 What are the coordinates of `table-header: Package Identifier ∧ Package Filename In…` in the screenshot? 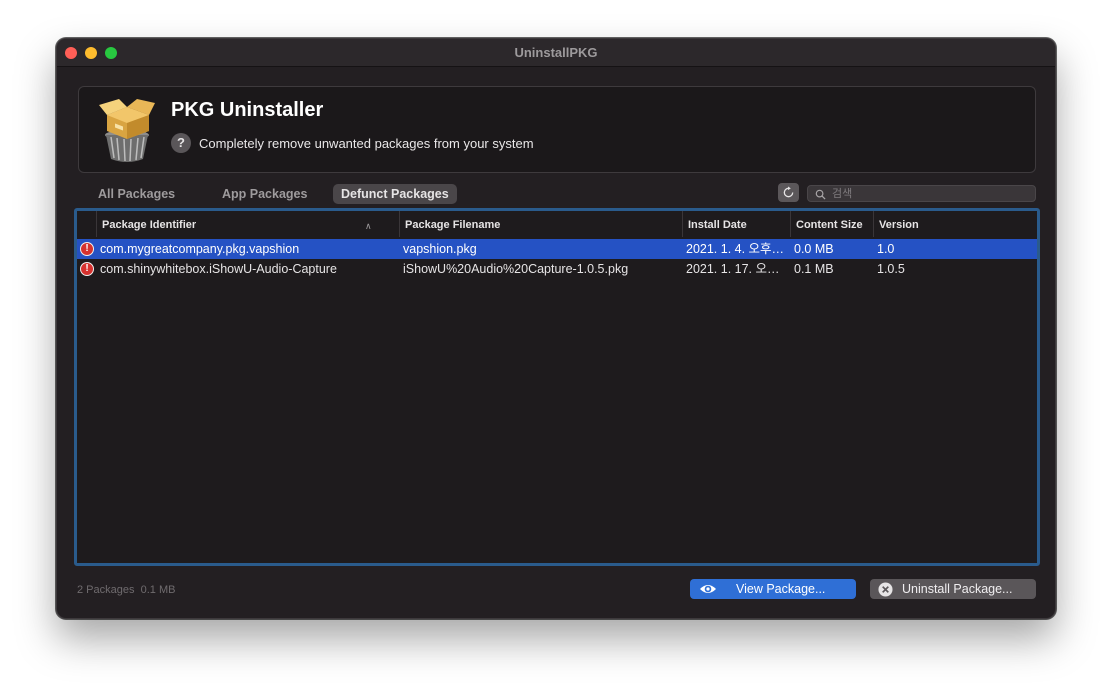 It's located at (557, 224).